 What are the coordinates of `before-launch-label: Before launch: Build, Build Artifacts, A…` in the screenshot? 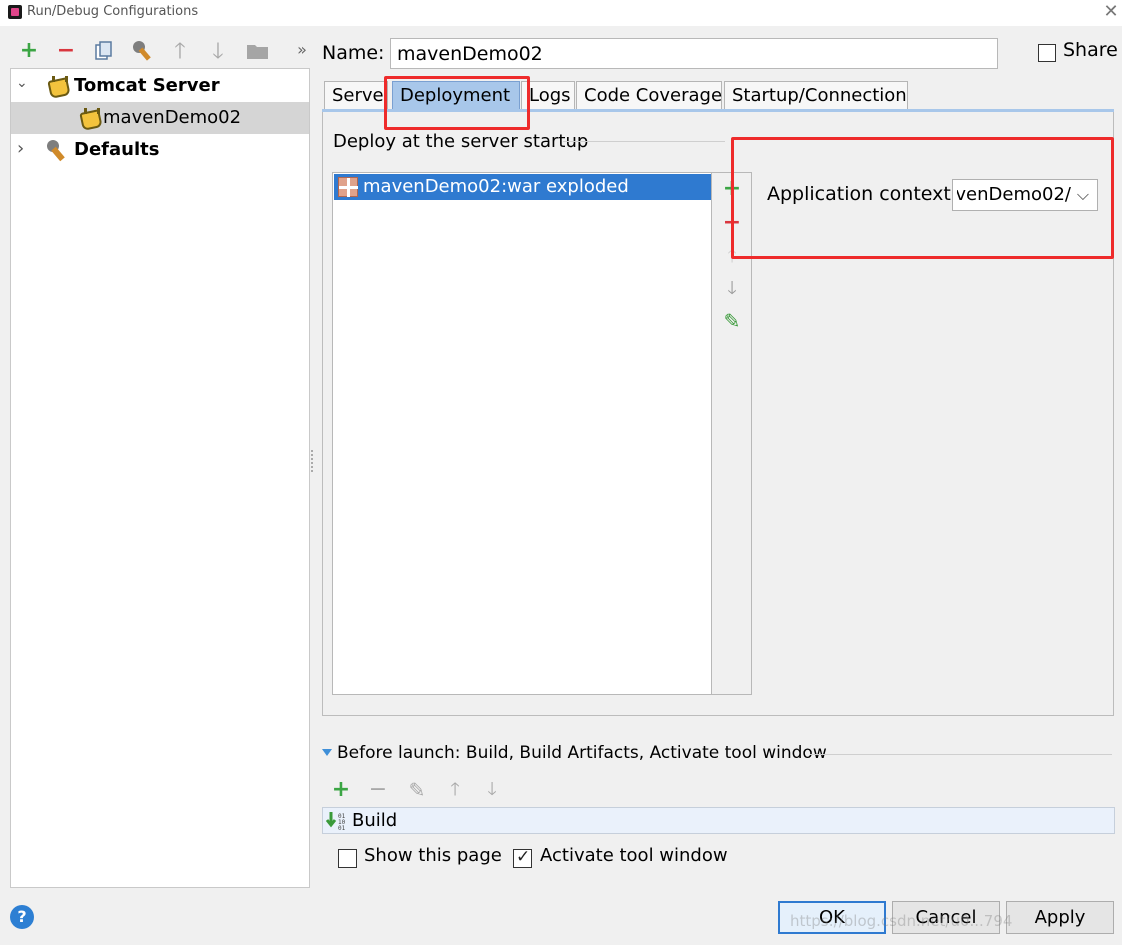 It's located at (582, 753).